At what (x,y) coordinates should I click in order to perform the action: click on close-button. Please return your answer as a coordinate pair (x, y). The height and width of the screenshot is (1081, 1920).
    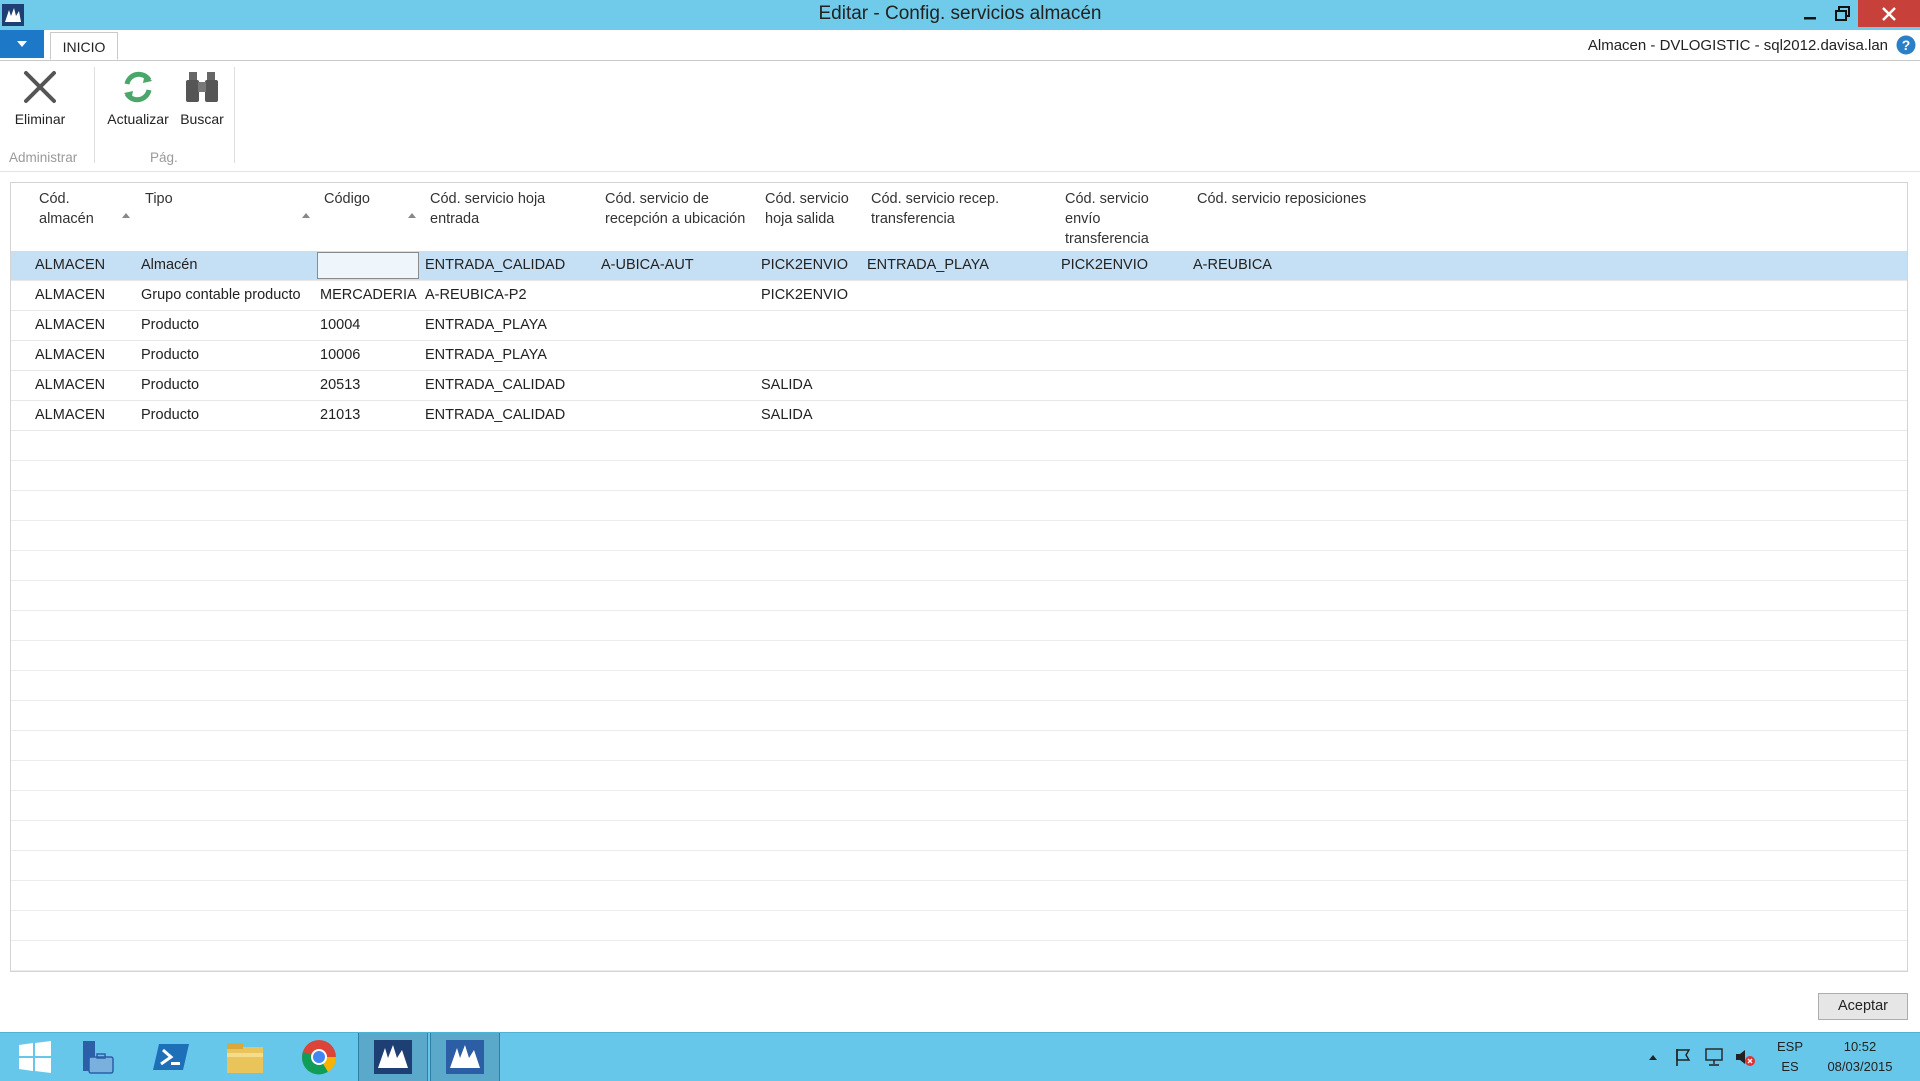
    Looking at the image, I should click on (1889, 13).